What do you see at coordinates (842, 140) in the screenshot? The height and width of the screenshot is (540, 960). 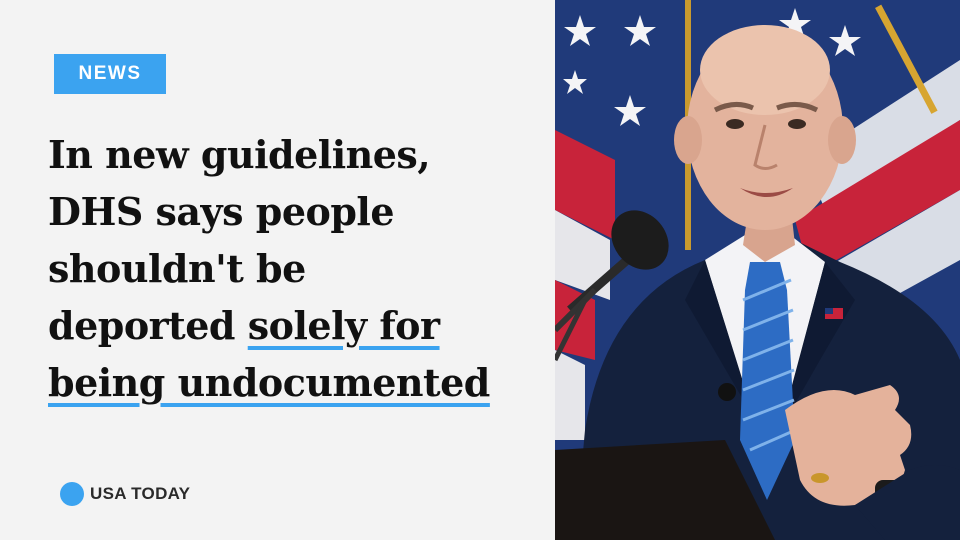 I see `ear-right` at bounding box center [842, 140].